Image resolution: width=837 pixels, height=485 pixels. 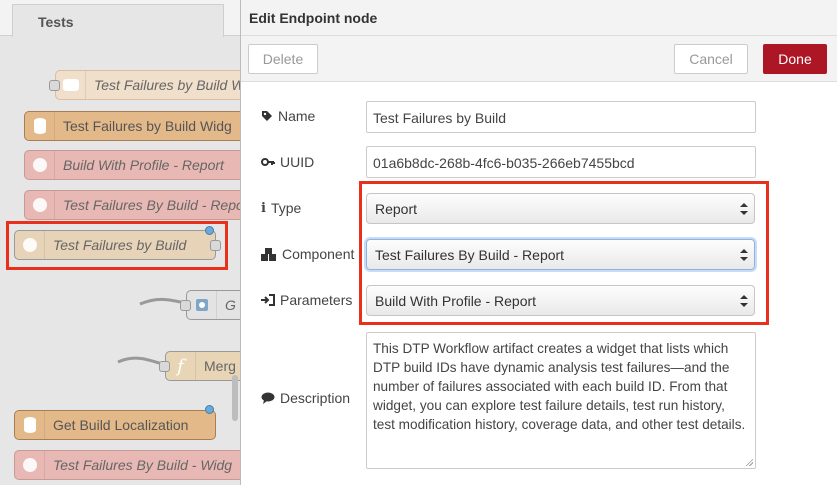 I want to click on uuid-label: UUID, so click(x=287, y=162).